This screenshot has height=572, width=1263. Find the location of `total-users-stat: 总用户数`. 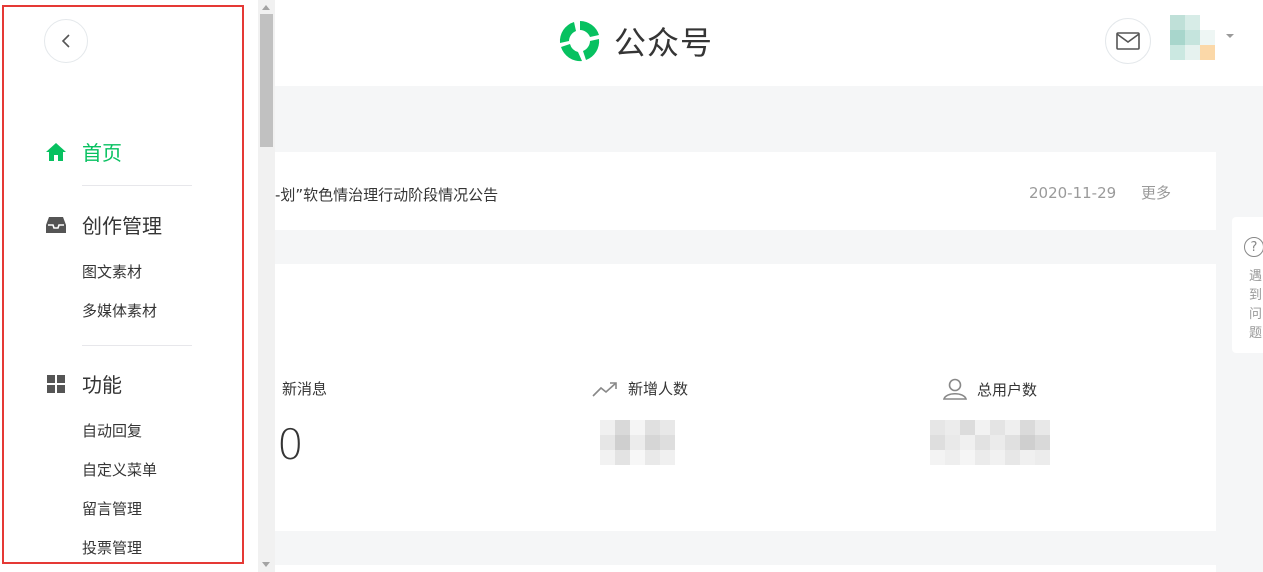

total-users-stat: 总用户数 is located at coordinates (990, 389).